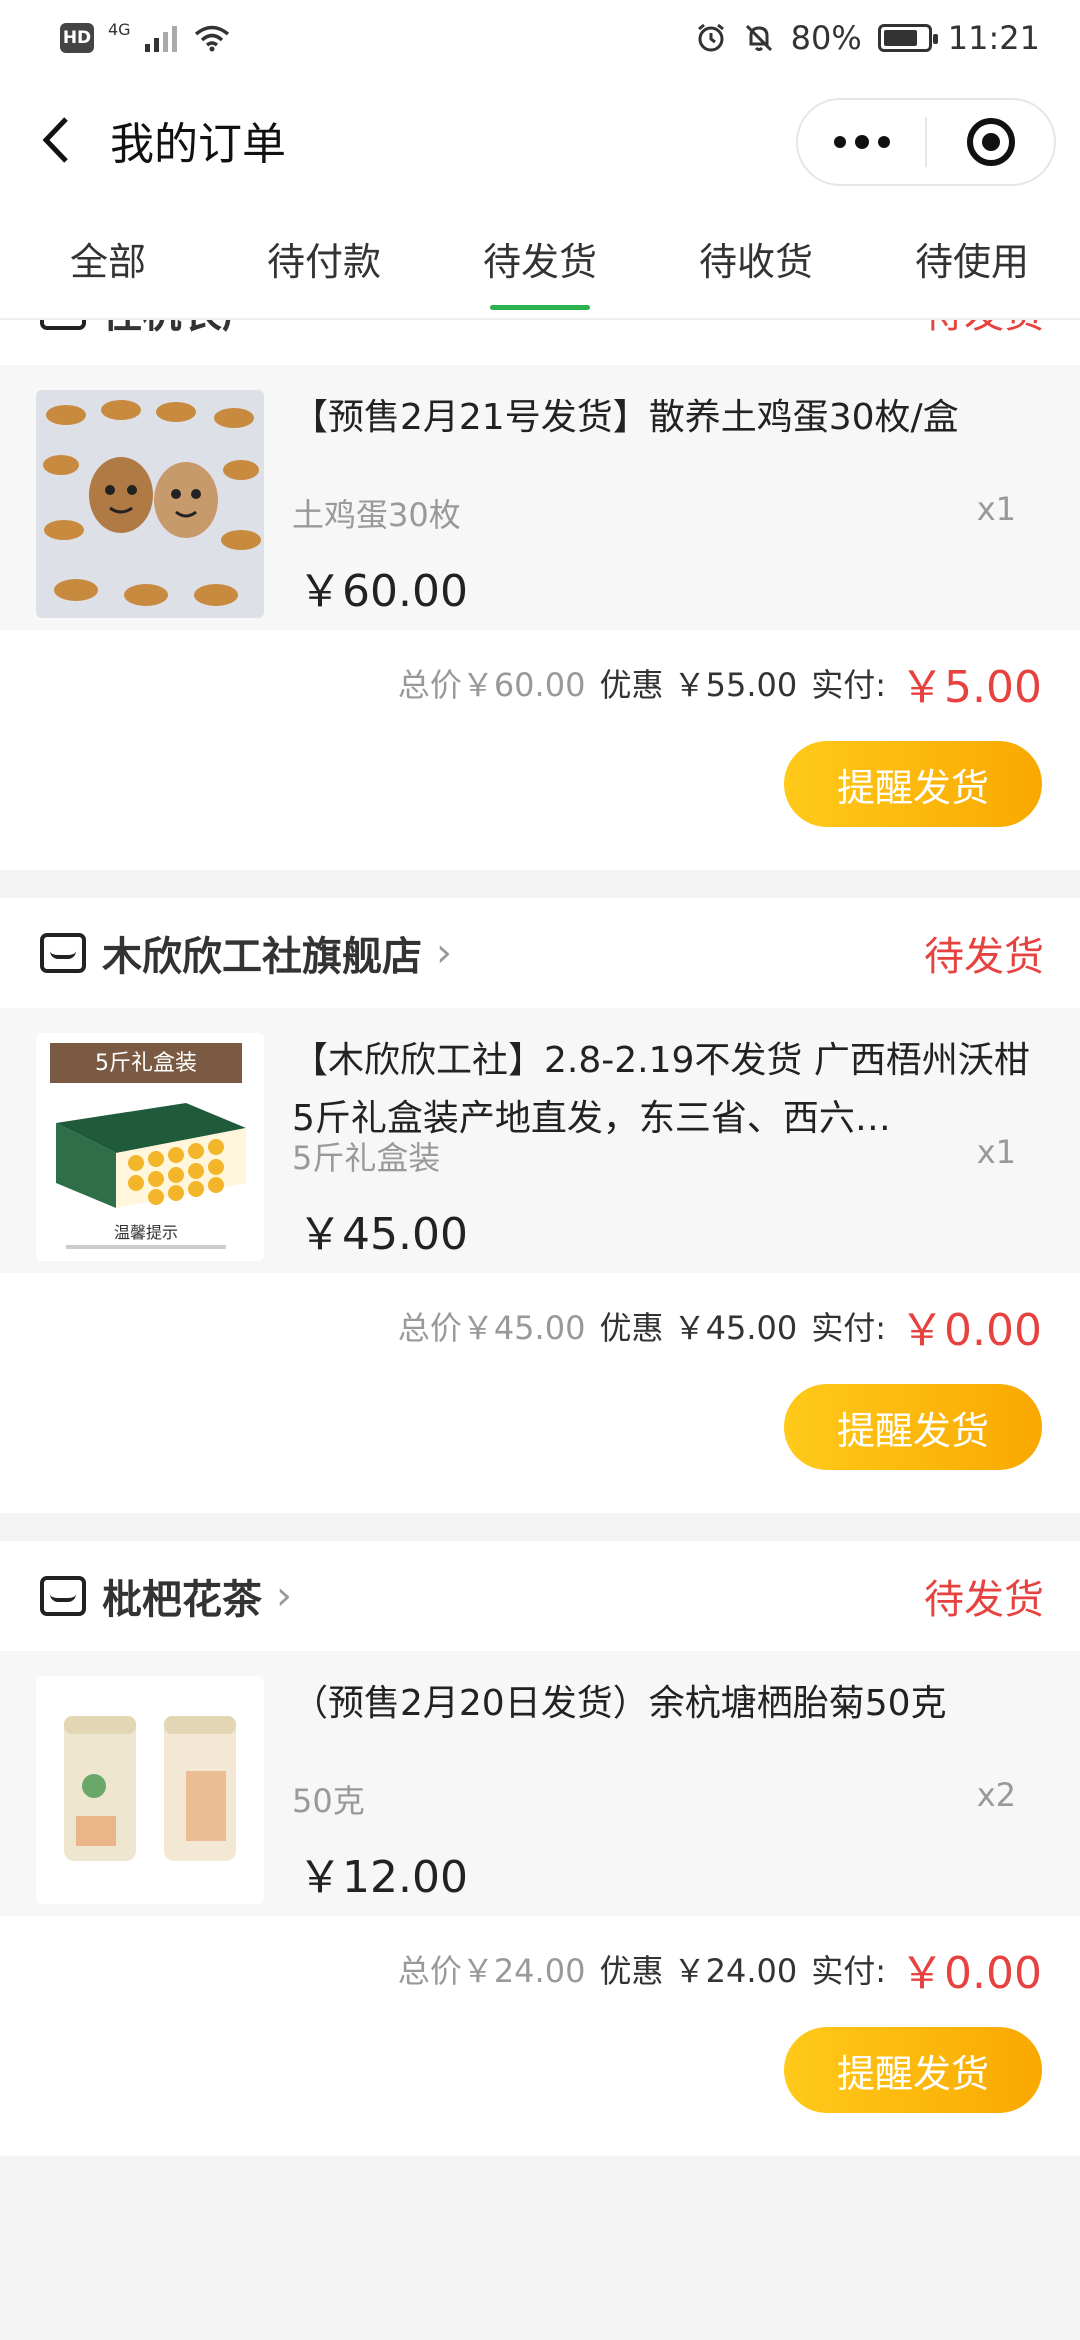 This screenshot has height=2340, width=1080. I want to click on product-qty: x2, so click(996, 1795).